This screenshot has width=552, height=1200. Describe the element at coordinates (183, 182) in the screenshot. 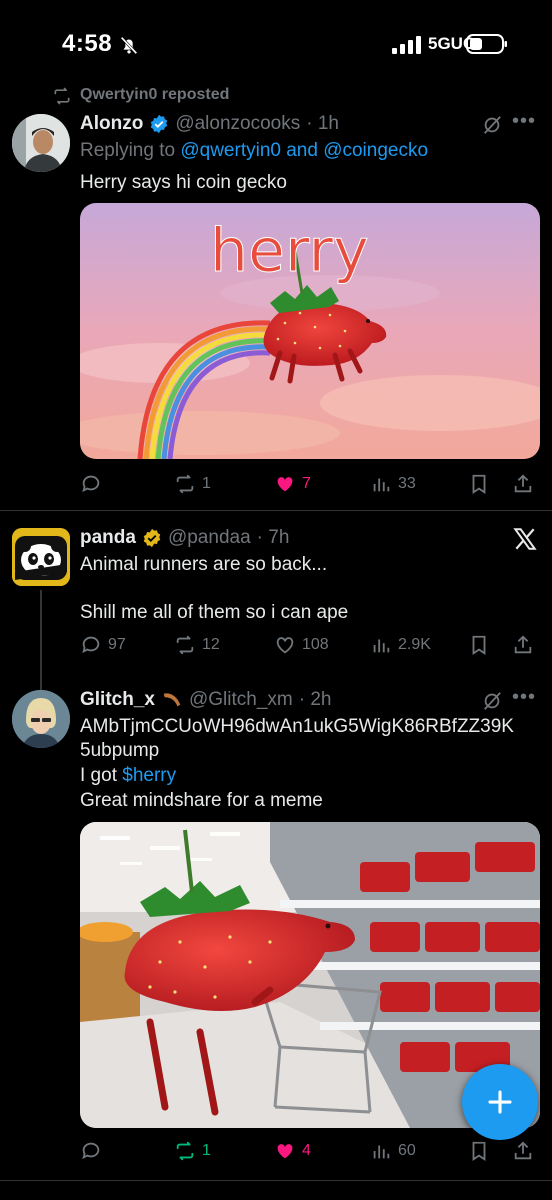

I see `tweet-text: Herry says hi coin gecko` at that location.